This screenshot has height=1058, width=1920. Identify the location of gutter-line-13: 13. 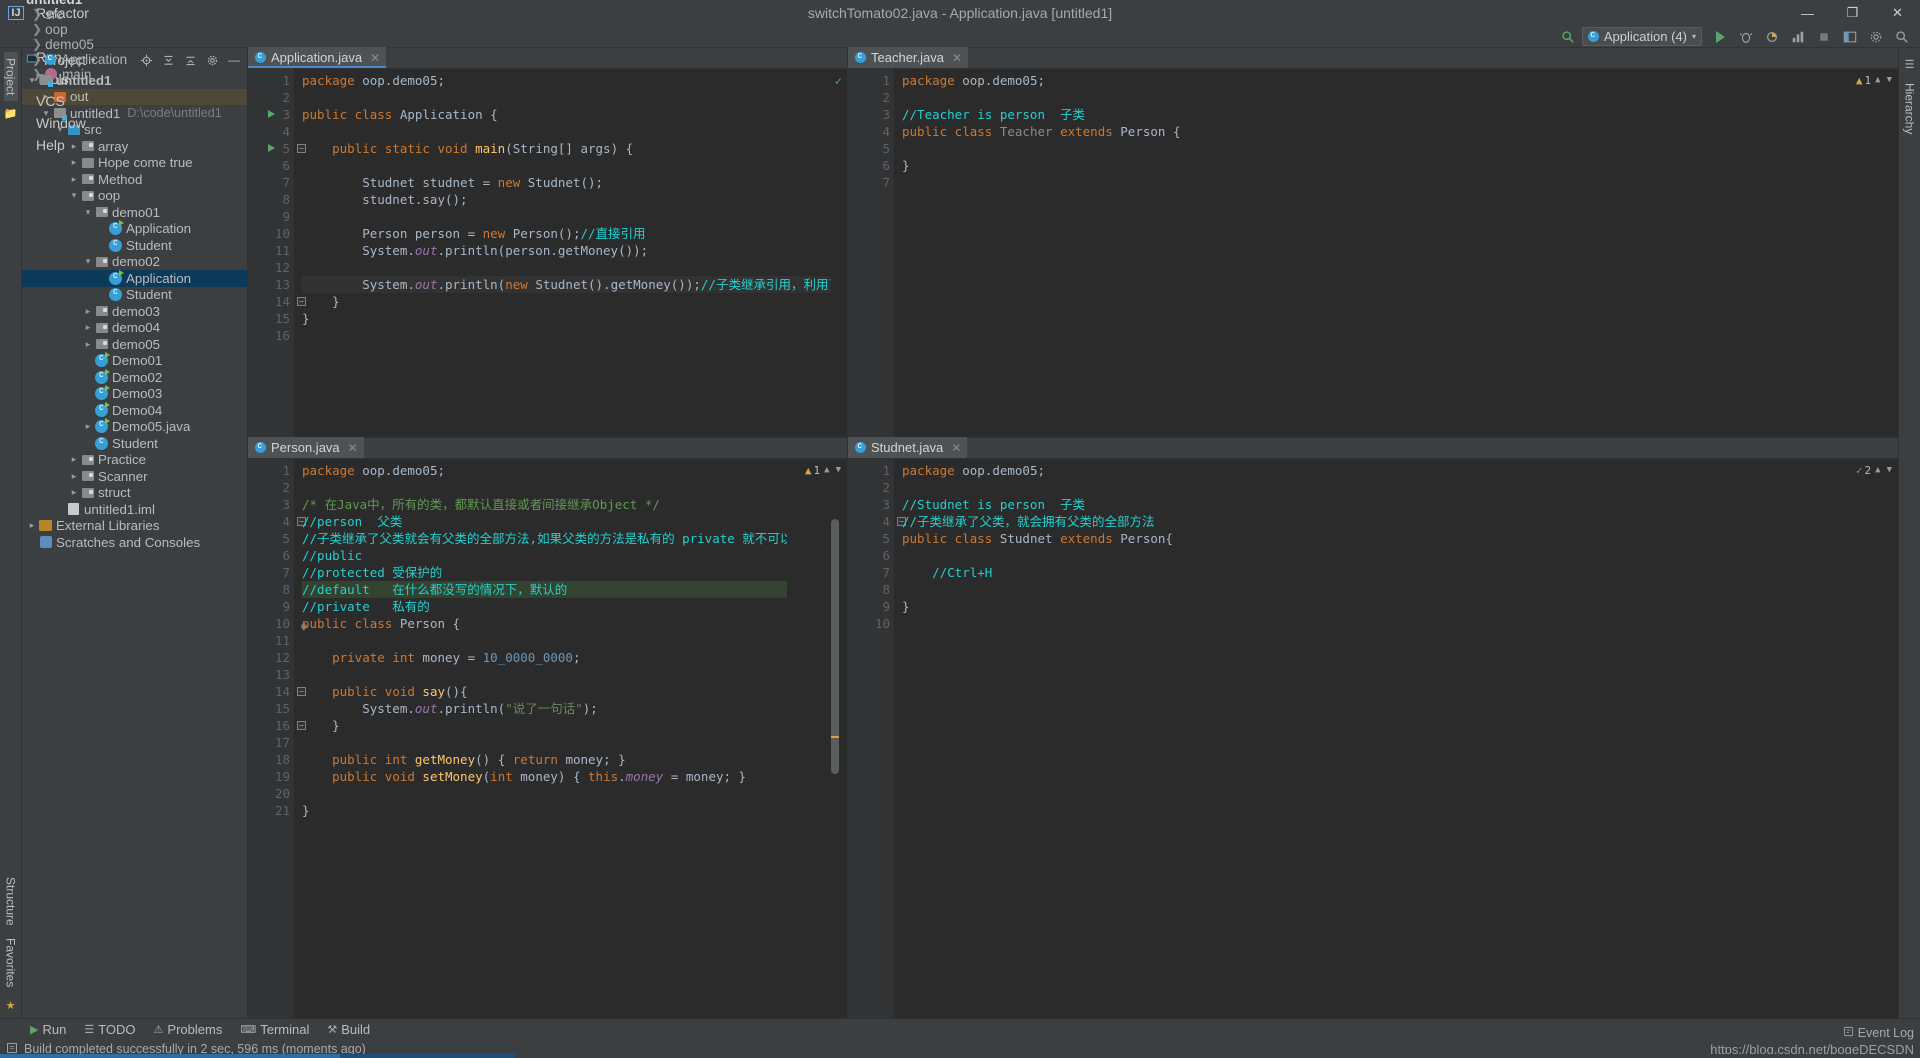
(271, 284).